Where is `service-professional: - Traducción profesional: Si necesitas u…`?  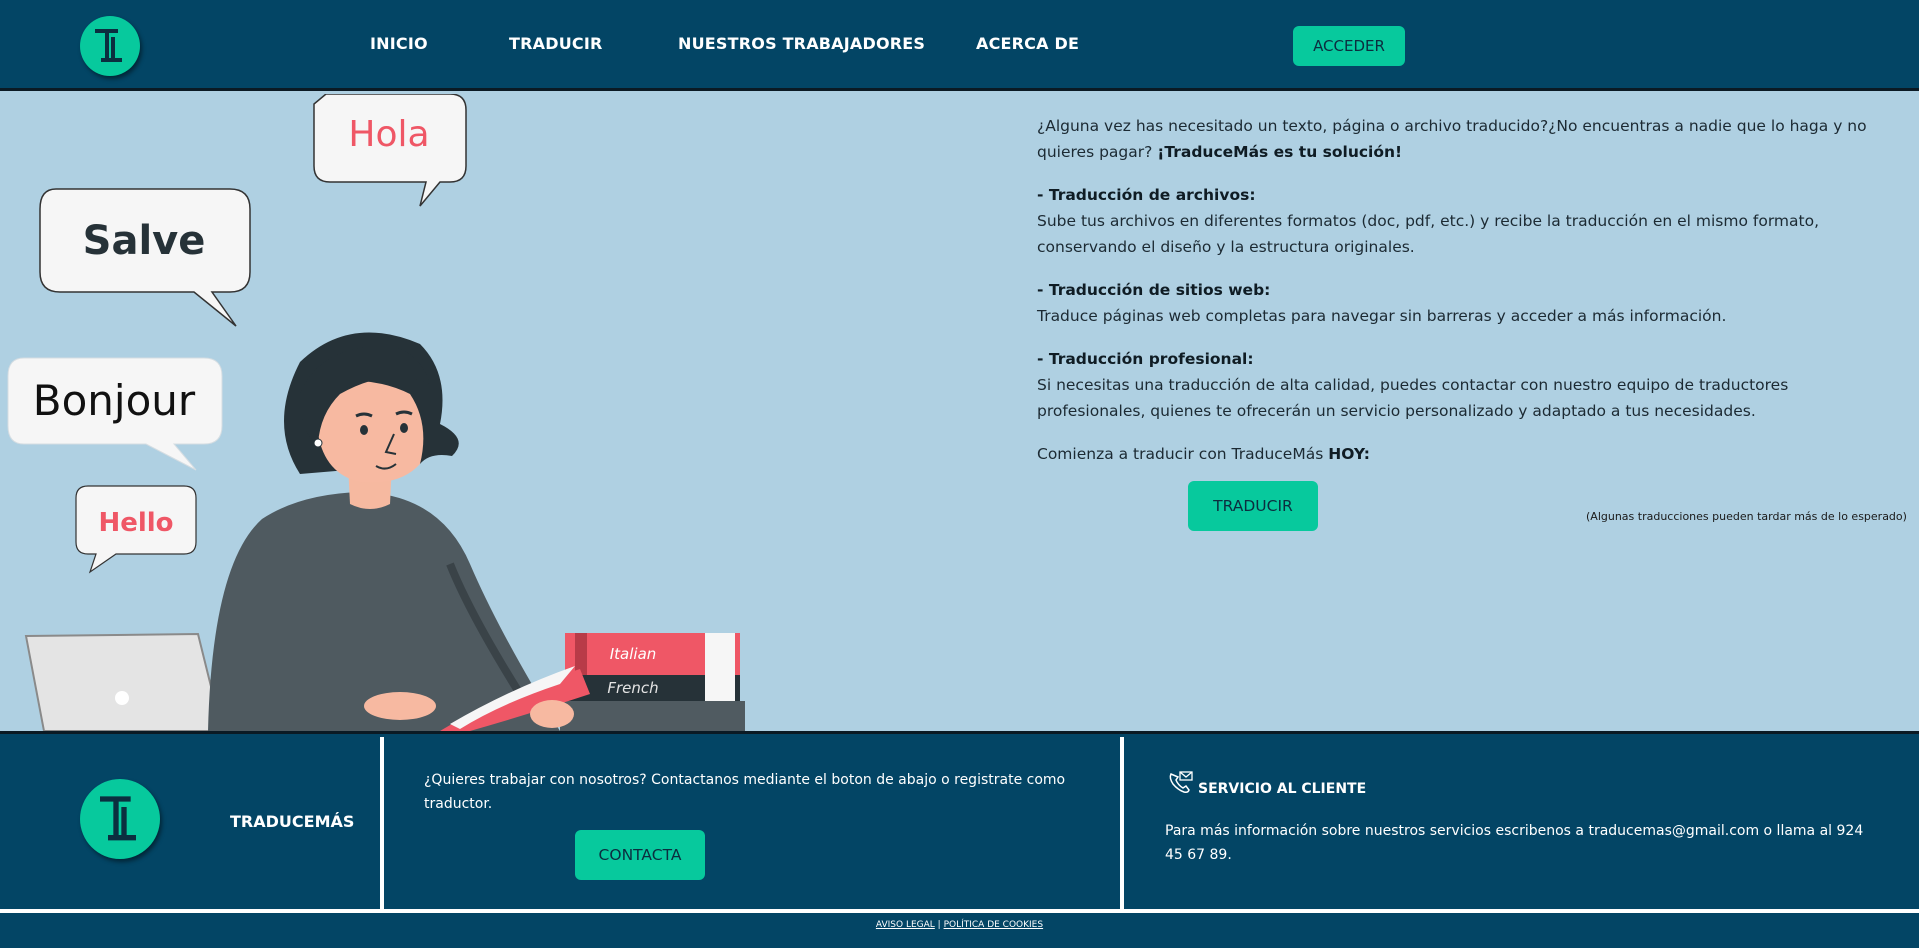 service-professional: - Traducción profesional: Si necesitas u… is located at coordinates (1413, 385).